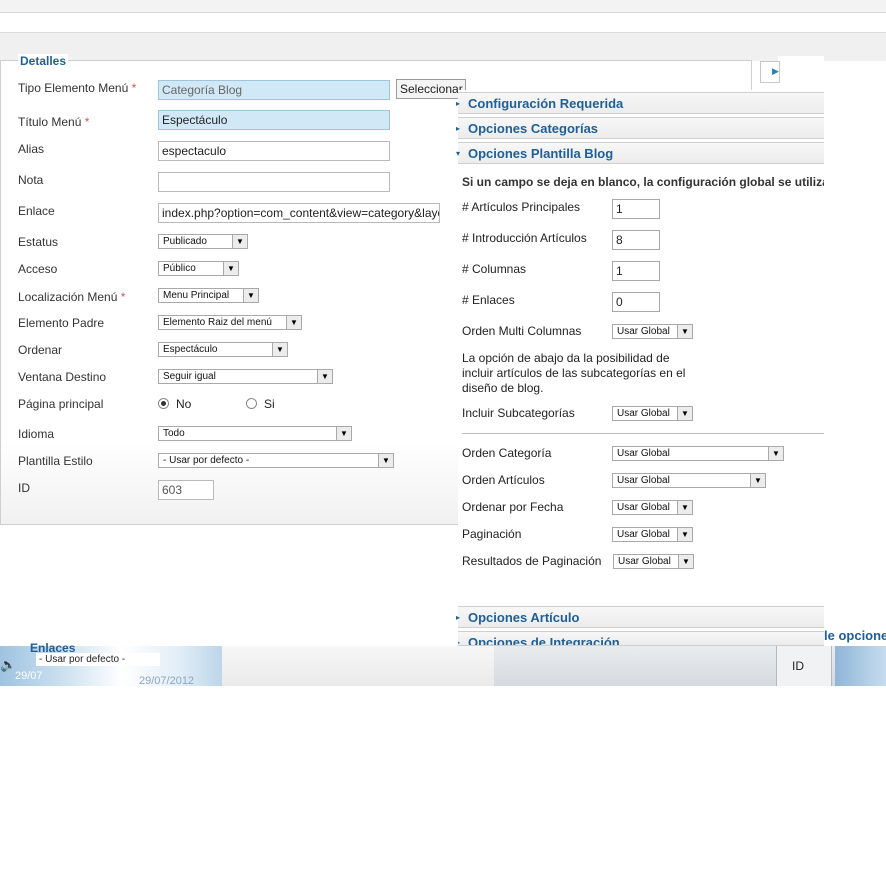 The width and height of the screenshot is (886, 886). I want to click on divider, so click(643, 433).